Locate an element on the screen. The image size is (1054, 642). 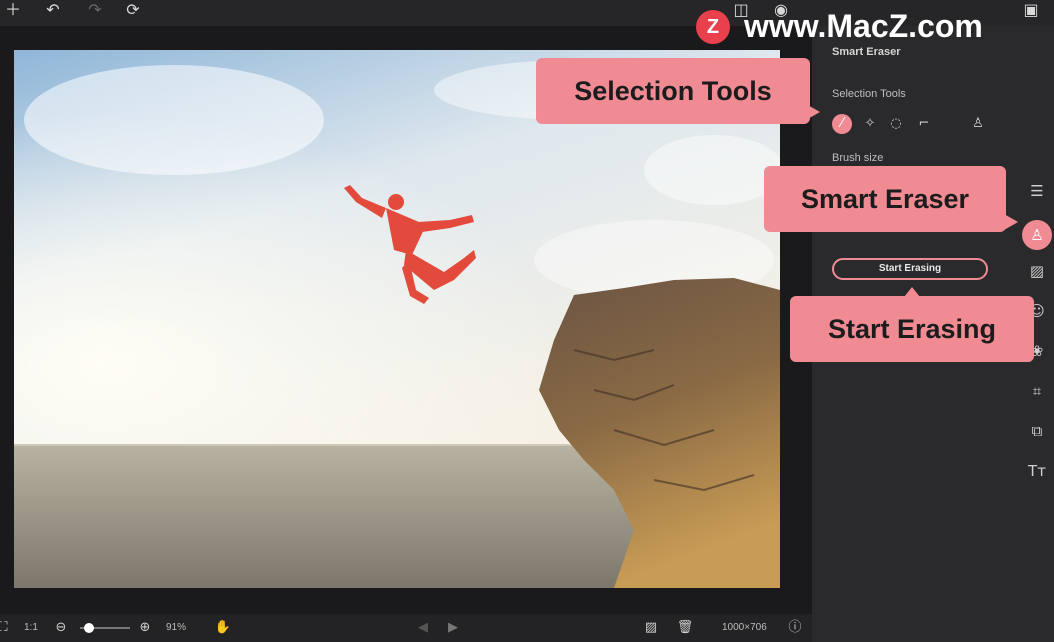
callout-smart-eraser: Smart Eraser is located at coordinates (885, 199).